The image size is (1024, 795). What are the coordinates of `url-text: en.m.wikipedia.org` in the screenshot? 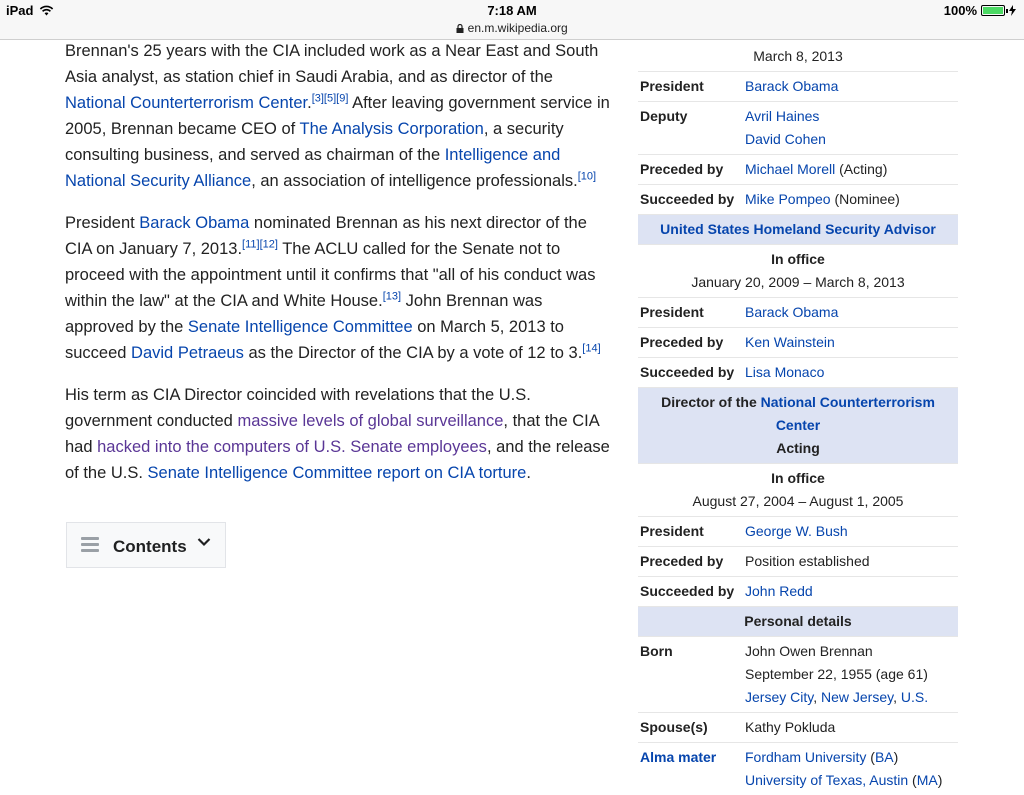 It's located at (517, 28).